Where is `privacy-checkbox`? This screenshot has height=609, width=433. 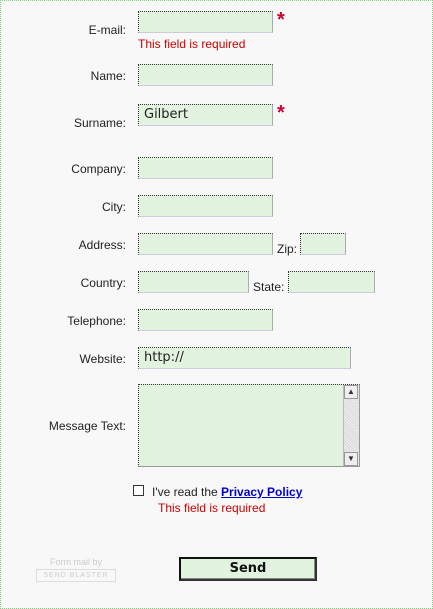 privacy-checkbox is located at coordinates (138, 490).